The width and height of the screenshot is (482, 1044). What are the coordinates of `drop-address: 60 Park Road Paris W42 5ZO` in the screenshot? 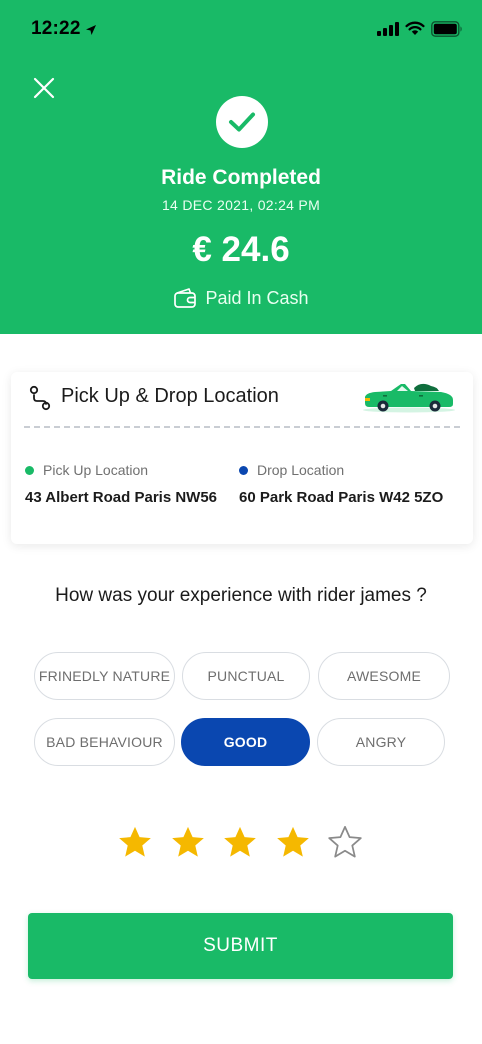 It's located at (341, 497).